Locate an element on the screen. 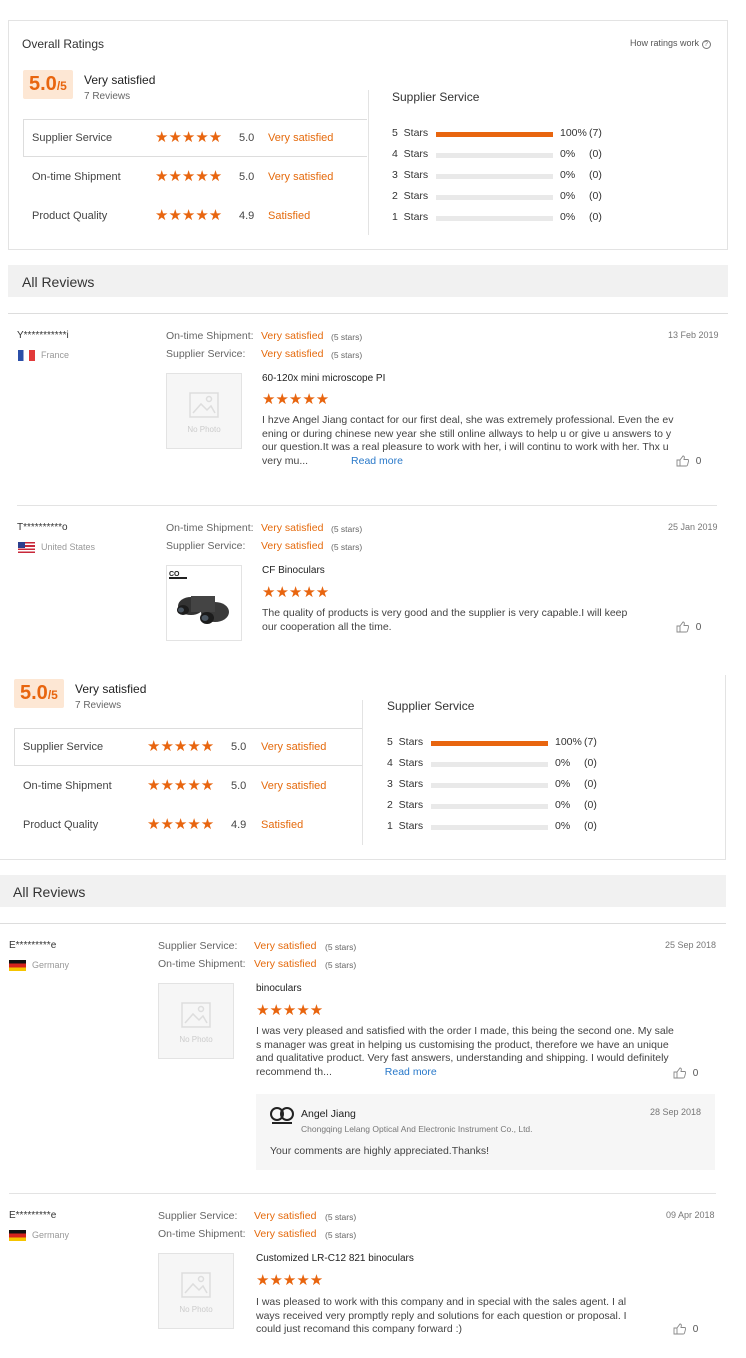  overall-score-suffix: /5 is located at coordinates (61, 86).